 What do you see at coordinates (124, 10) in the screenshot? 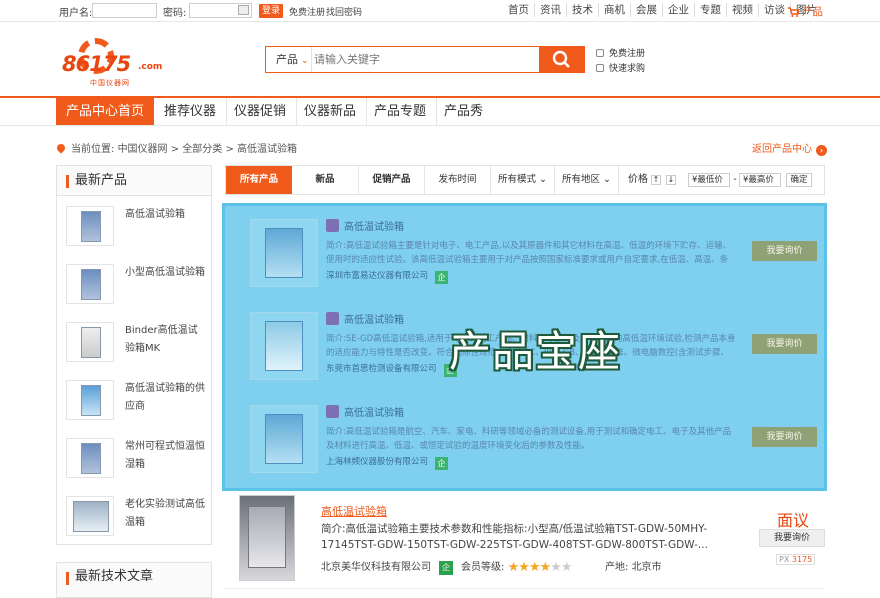
I see `username-input` at bounding box center [124, 10].